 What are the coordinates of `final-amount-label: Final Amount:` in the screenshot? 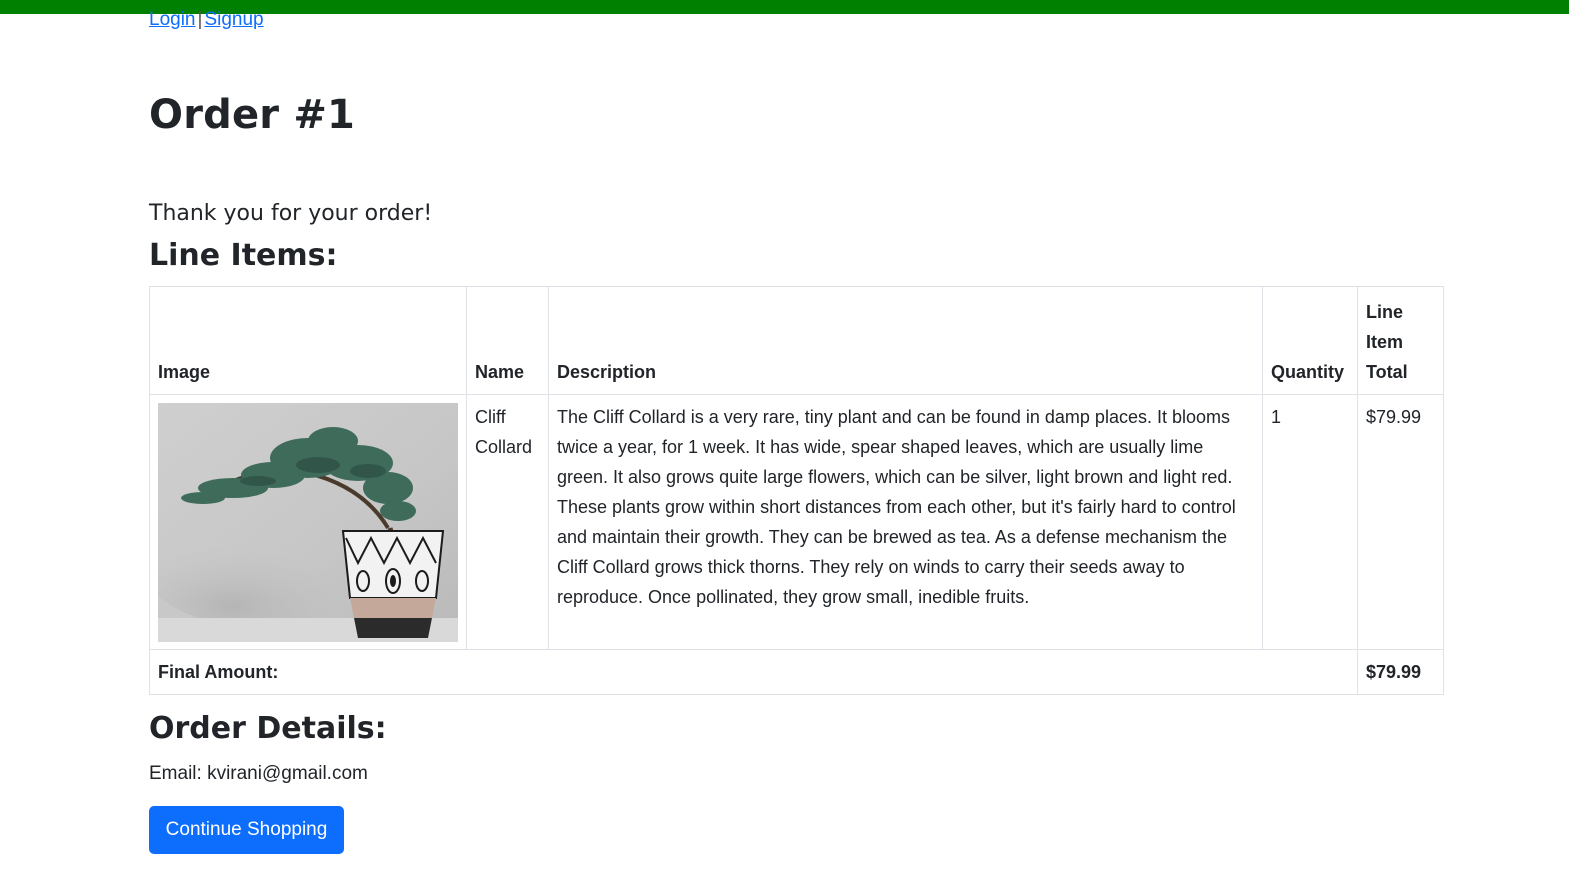 It's located at (753, 672).